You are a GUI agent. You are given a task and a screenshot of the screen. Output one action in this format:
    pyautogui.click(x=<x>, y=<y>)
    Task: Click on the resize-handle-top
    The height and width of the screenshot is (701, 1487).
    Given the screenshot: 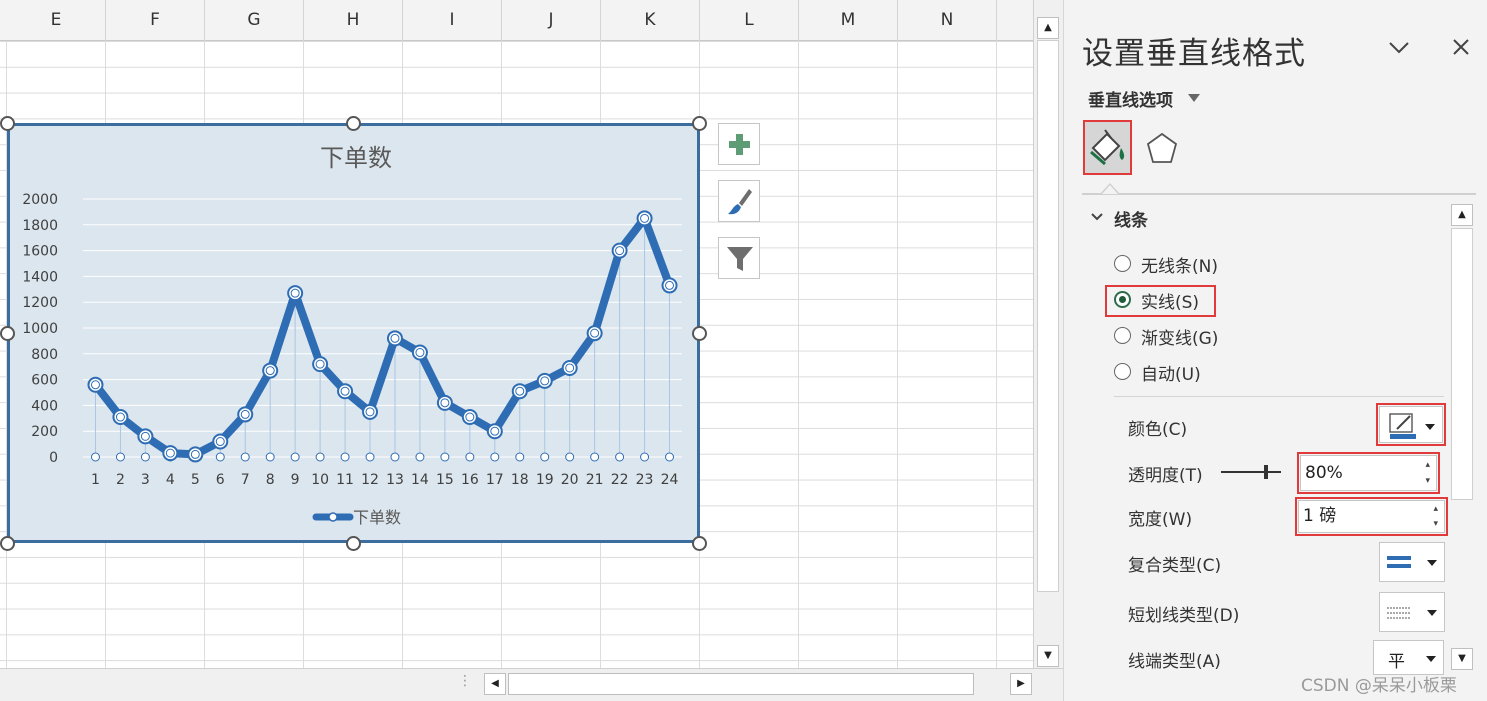 What is the action you would take?
    pyautogui.click(x=353, y=123)
    